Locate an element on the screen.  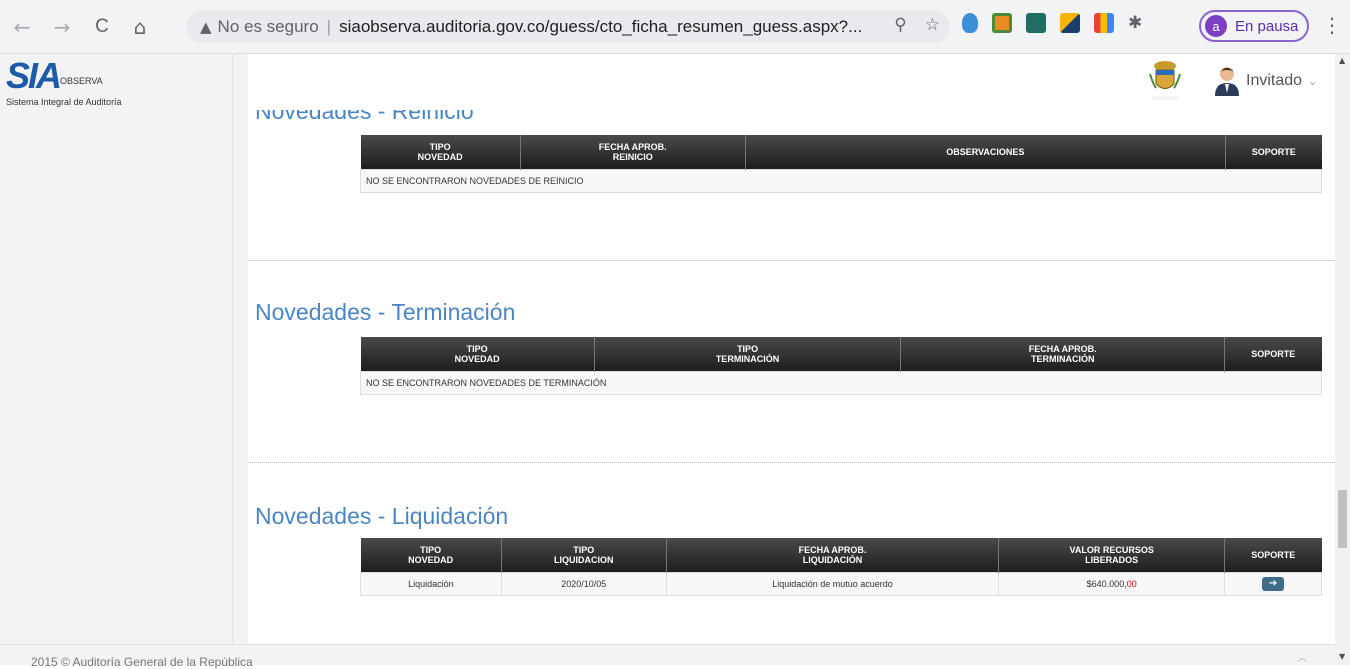
empty-message-reinicio: NO SE ENCONTRARON NOVEDADES DE REINICIO is located at coordinates (841, 180).